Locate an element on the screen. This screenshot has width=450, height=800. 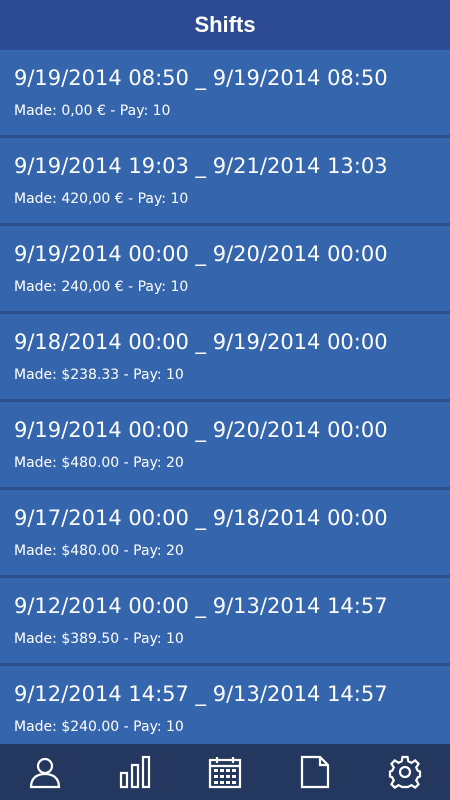
nav-tab-settings is located at coordinates (405, 772).